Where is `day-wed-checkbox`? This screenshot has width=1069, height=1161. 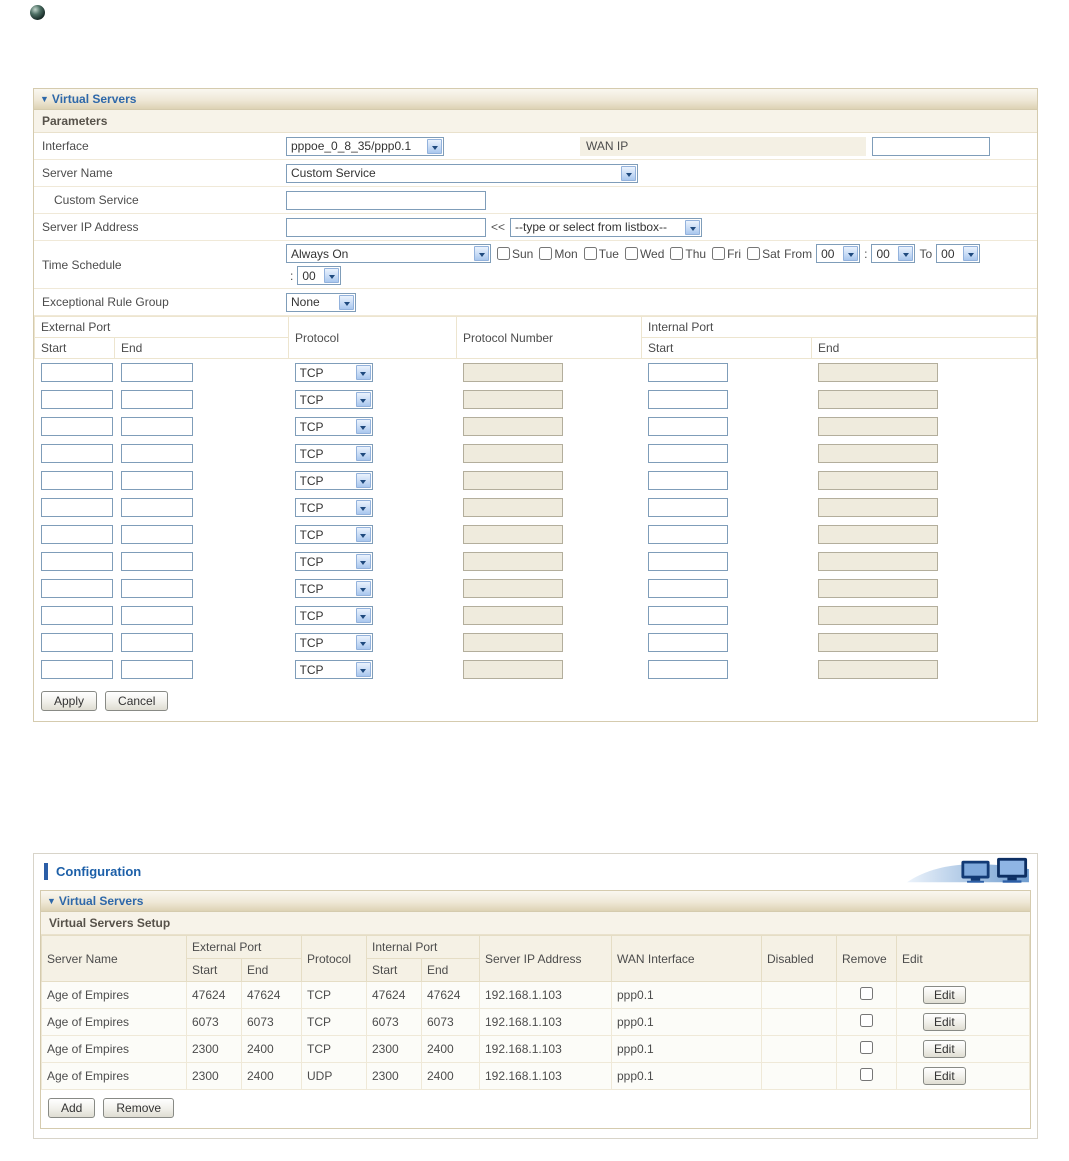
day-wed-checkbox is located at coordinates (631, 253).